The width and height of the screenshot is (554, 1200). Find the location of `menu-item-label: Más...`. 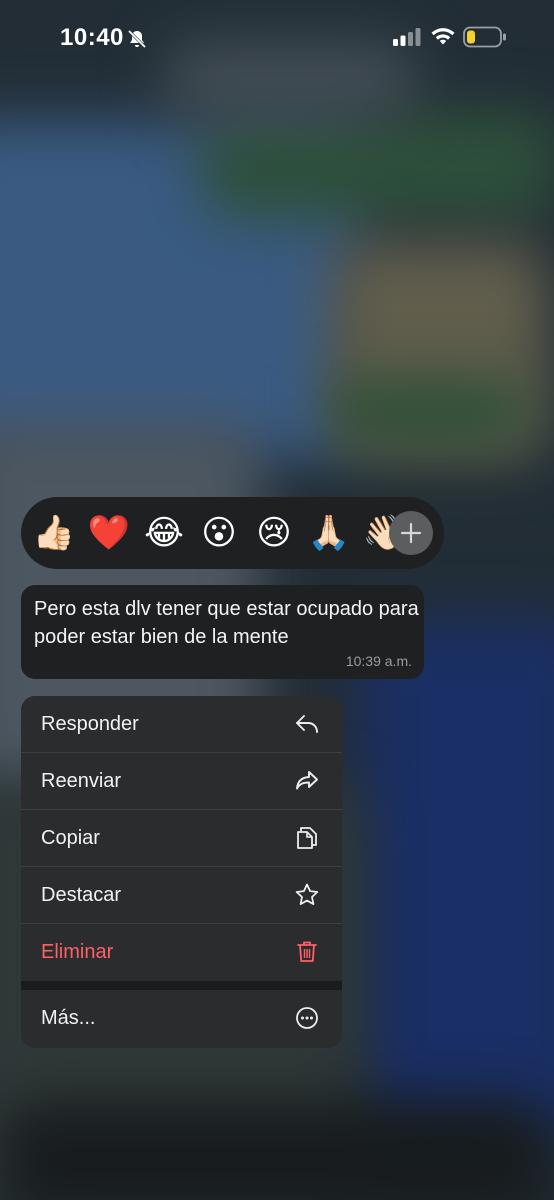

menu-item-label: Más... is located at coordinates (68, 1018).